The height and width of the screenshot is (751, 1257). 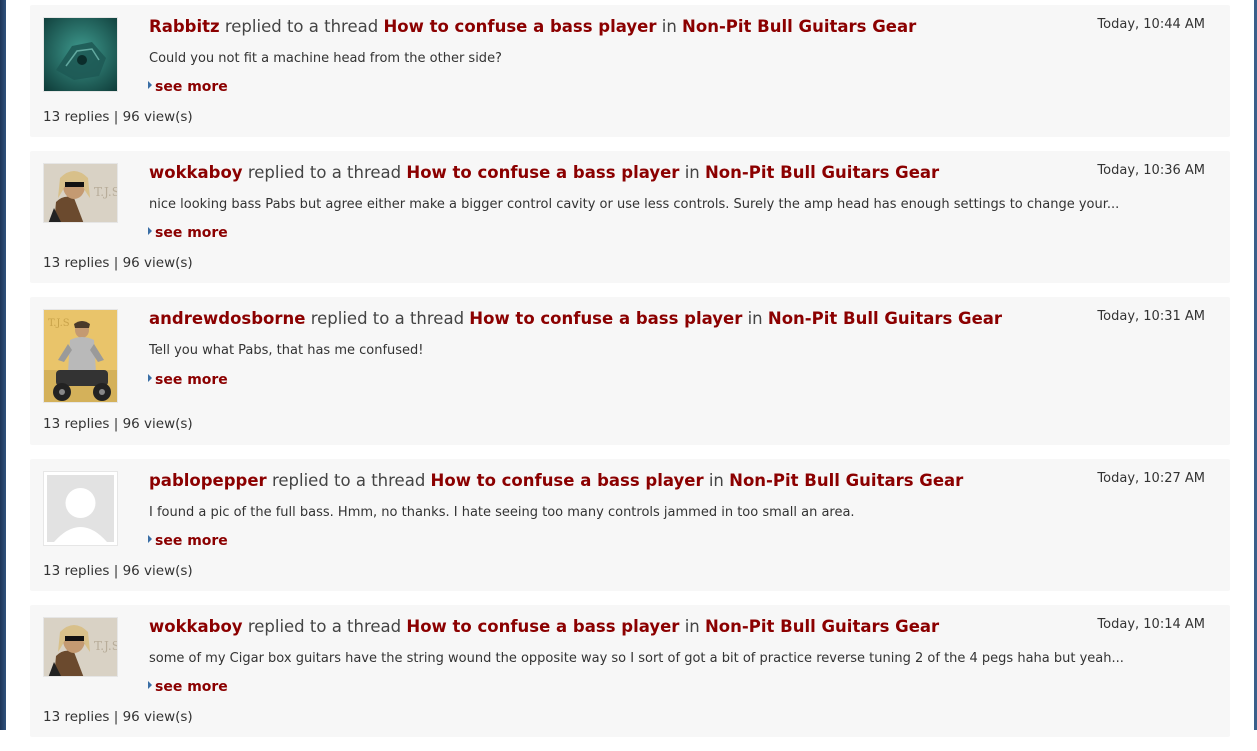 I want to click on timestamp: Today, 10:31 AM, so click(x=1151, y=316).